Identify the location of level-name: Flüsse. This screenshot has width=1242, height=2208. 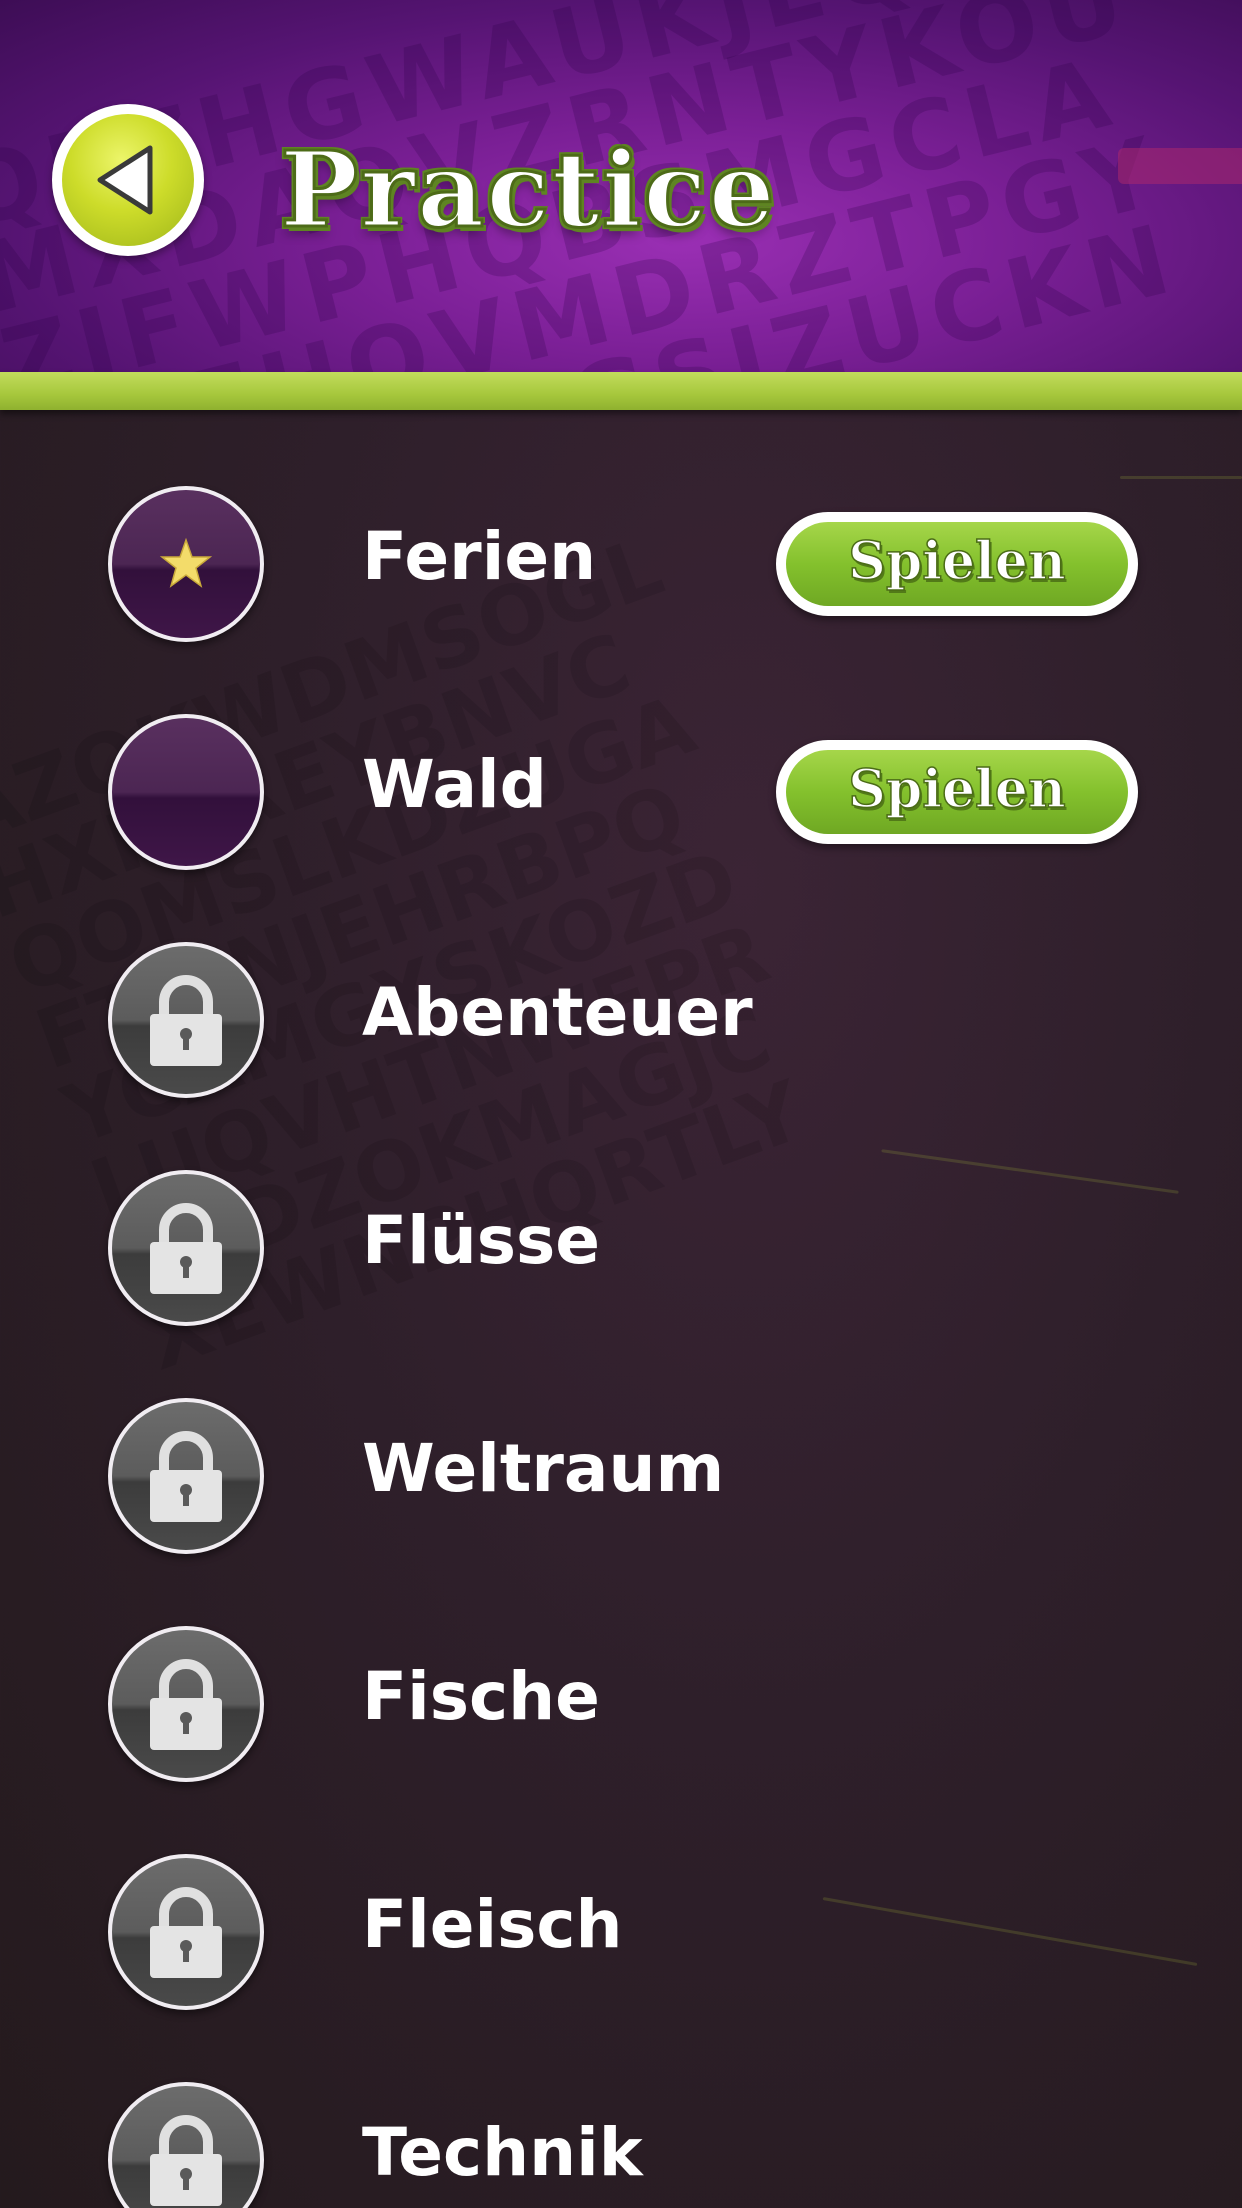
(481, 1240).